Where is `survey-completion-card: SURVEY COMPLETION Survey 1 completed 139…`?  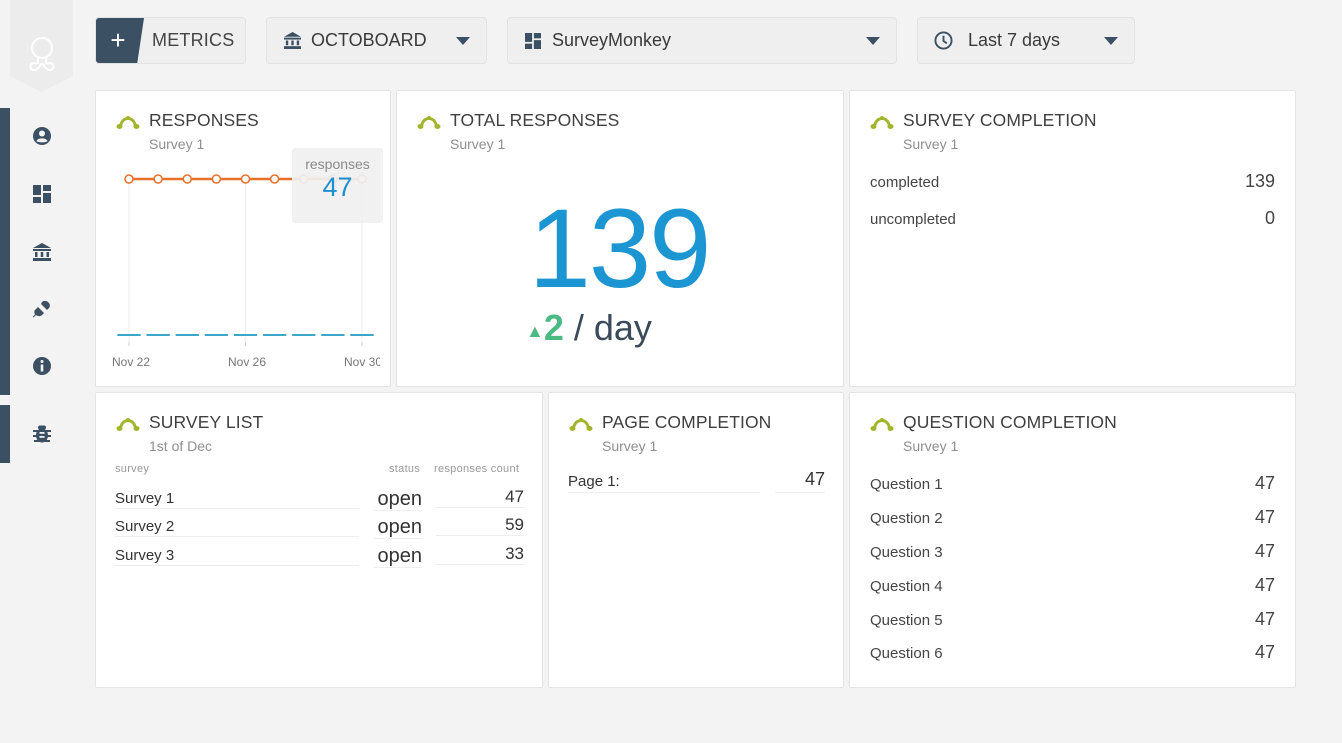
survey-completion-card: SURVEY COMPLETION Survey 1 completed 139… is located at coordinates (1072, 238).